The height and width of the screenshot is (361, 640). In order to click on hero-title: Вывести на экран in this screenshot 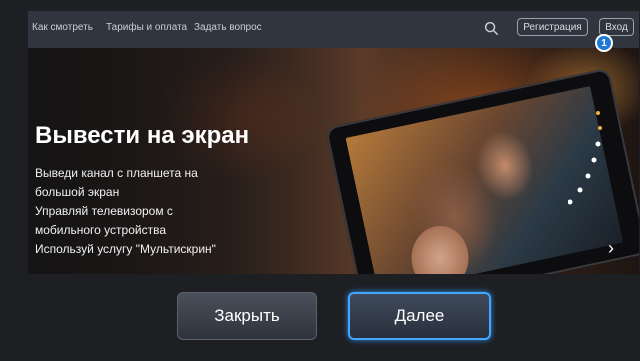, I will do `click(142, 135)`.